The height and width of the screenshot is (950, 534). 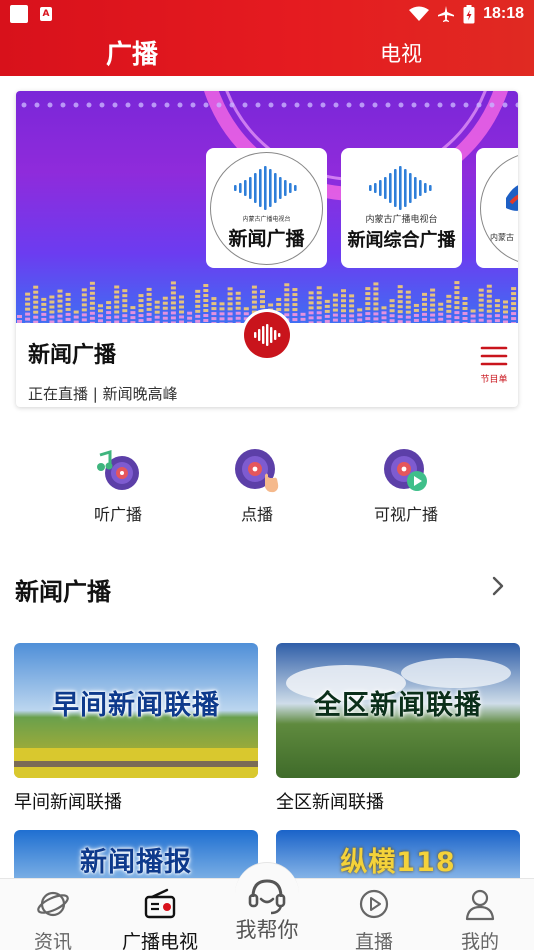 I want to click on shortcut-label: 点播, so click(x=256, y=514).